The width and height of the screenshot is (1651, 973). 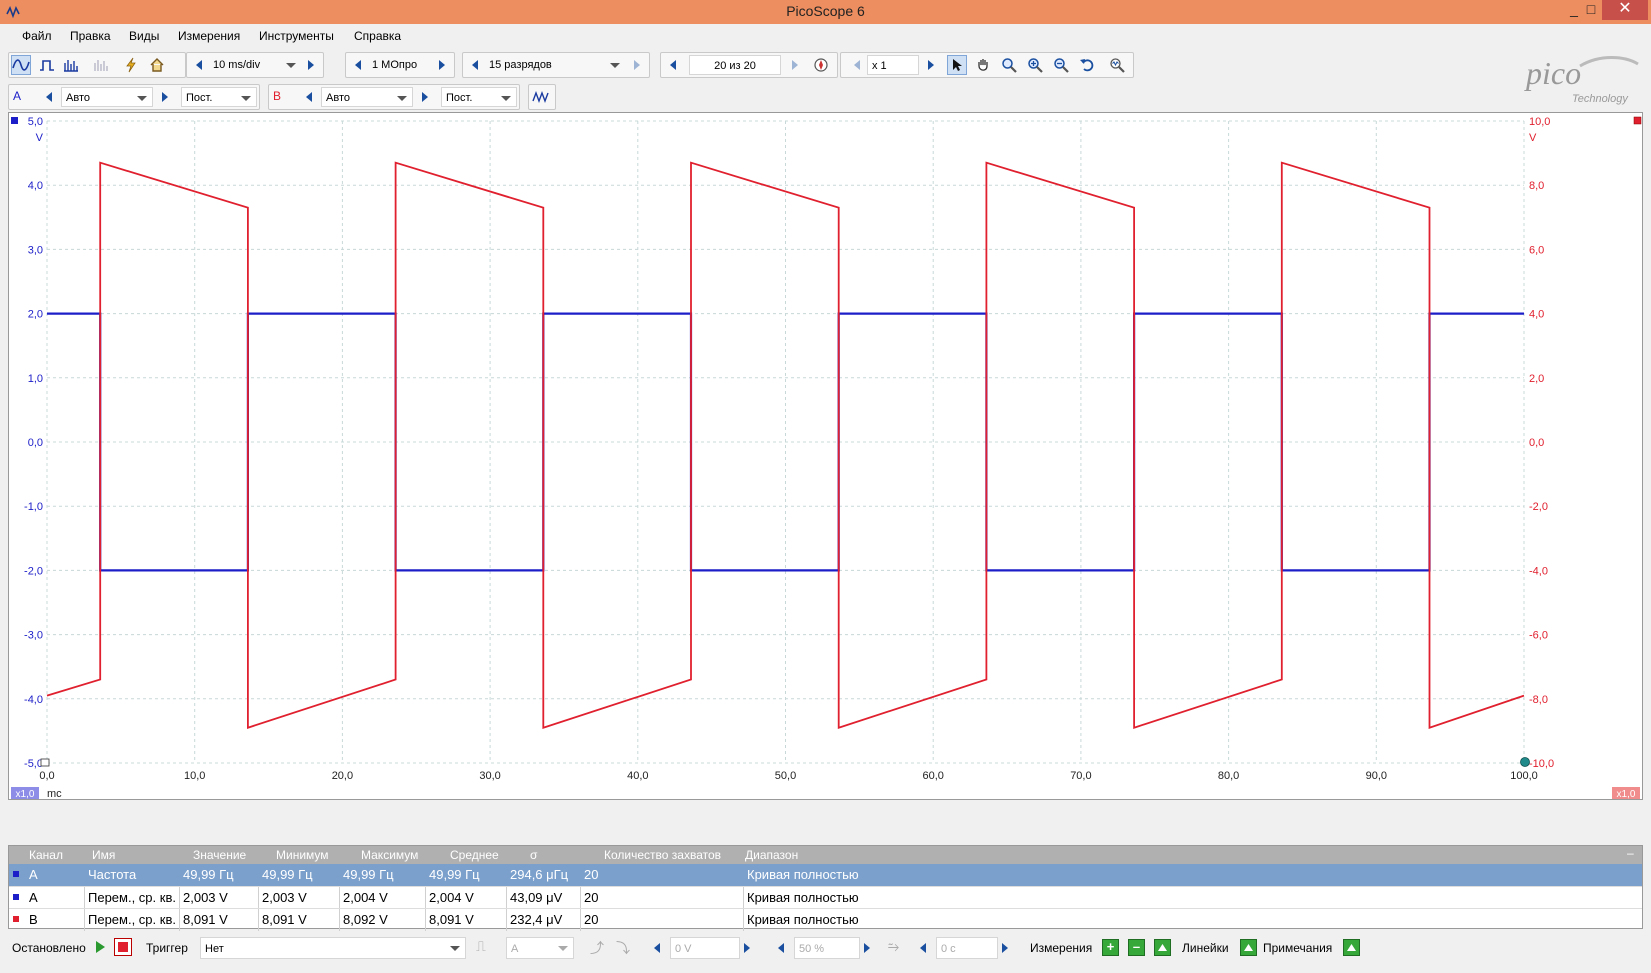 What do you see at coordinates (1162, 947) in the screenshot?
I see `edit-measurement-icon` at bounding box center [1162, 947].